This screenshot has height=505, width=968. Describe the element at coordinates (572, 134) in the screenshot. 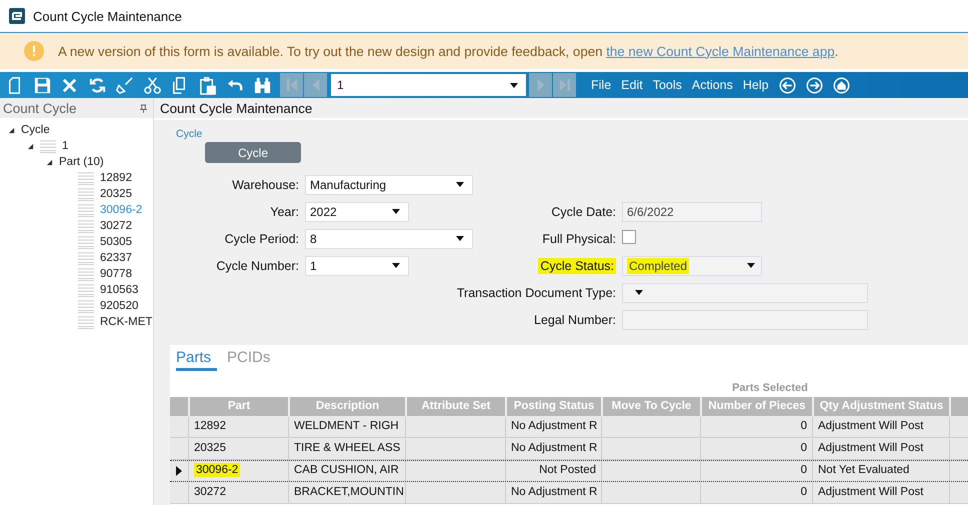

I see `section-link: Cycle` at that location.